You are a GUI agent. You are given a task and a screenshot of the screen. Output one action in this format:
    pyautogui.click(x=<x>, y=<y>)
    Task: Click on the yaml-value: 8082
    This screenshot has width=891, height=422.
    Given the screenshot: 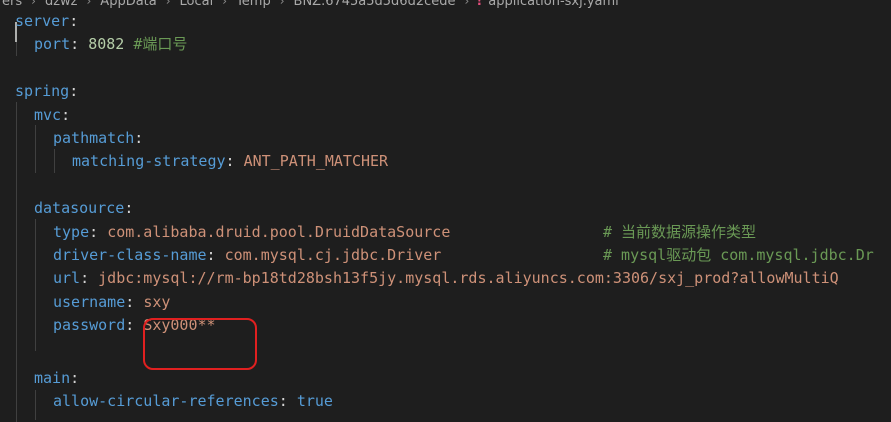 What is the action you would take?
    pyautogui.click(x=106, y=44)
    